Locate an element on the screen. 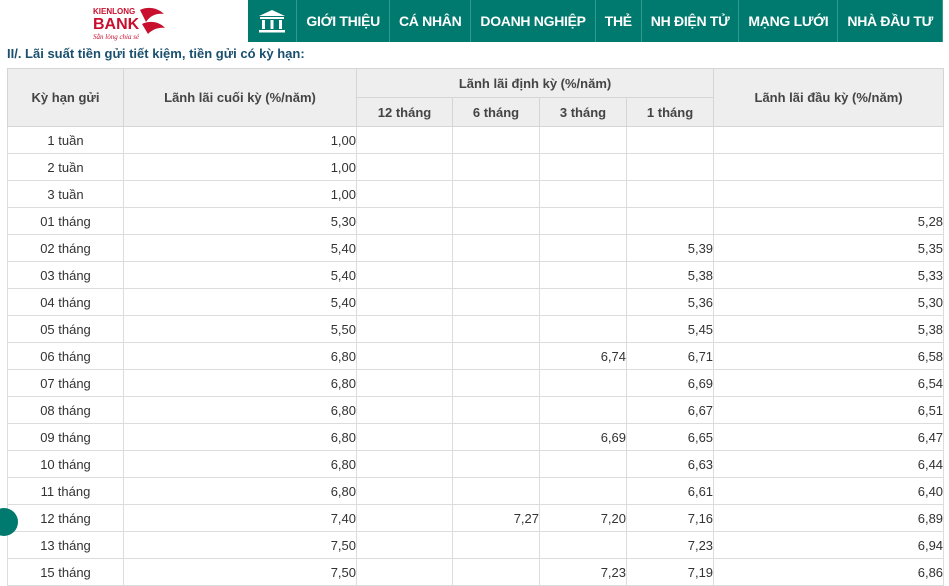 Image resolution: width=949 pixels, height=586 pixels. bank-building-icon is located at coordinates (272, 21).